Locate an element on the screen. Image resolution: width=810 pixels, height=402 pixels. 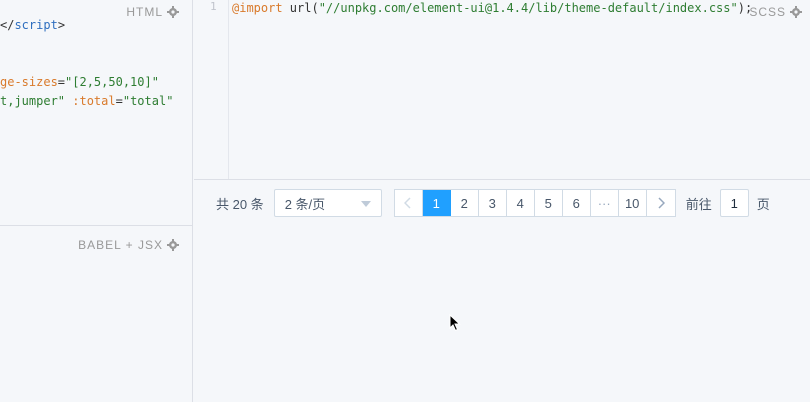
html-pane-header: HTML is located at coordinates (152, 12).